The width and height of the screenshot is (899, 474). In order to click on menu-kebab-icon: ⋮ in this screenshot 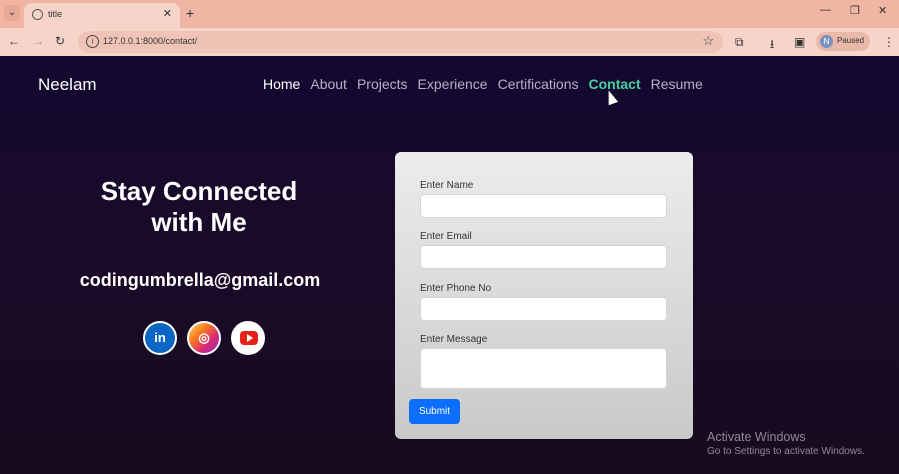, I will do `click(889, 42)`.